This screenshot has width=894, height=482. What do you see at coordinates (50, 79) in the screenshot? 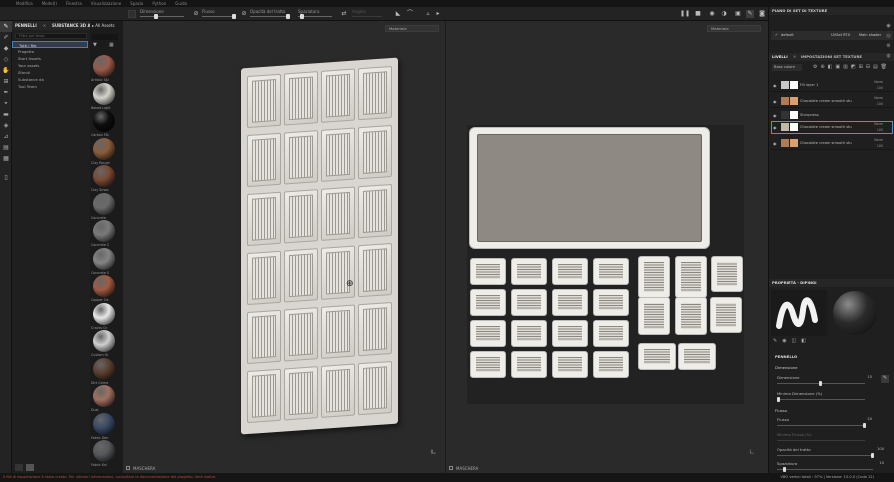
I see `tree-item-substance: Substance da` at bounding box center [50, 79].